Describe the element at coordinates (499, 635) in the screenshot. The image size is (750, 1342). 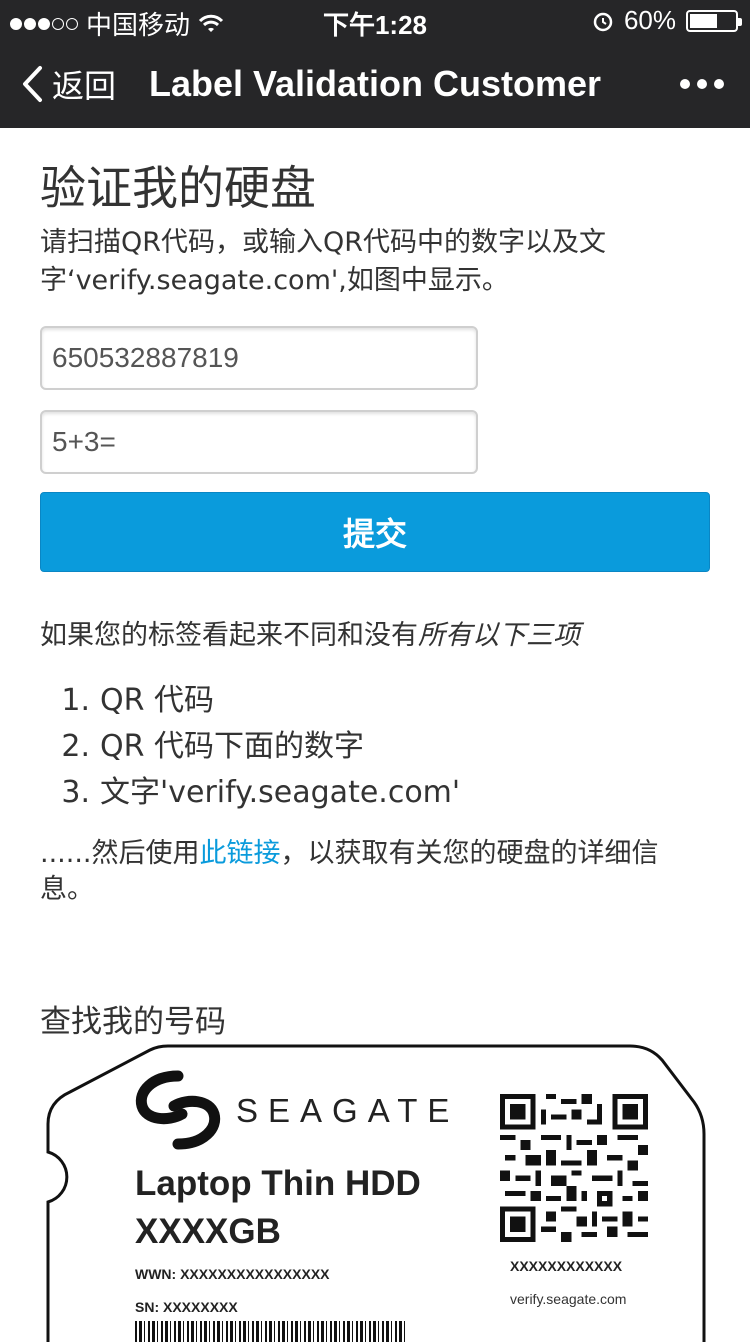
I see `notice-italic: 所有以下三项` at that location.